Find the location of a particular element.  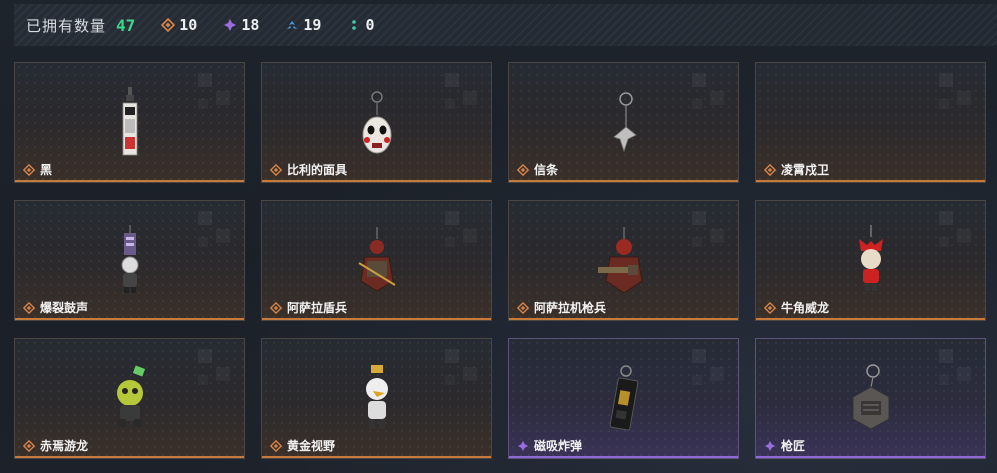

charm-name-text: 牛角威龙 is located at coordinates (805, 308).